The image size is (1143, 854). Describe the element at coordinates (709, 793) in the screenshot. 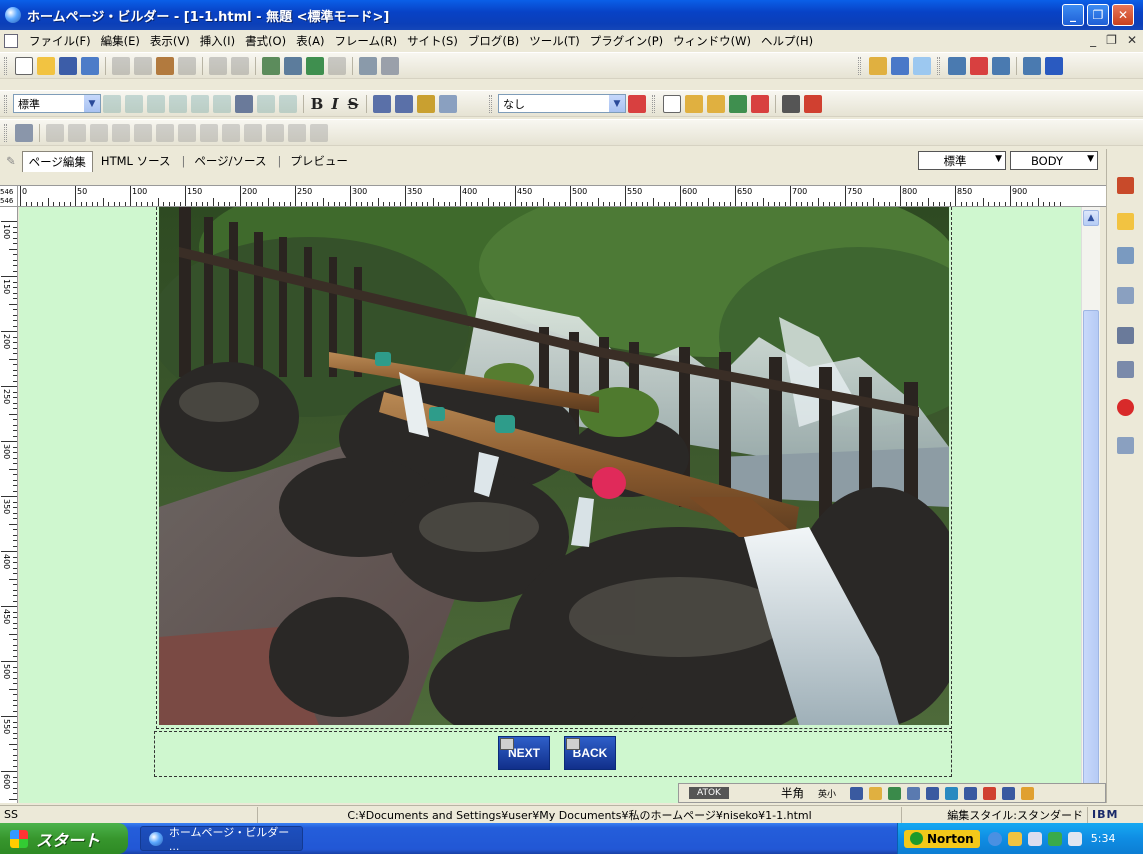

I see `atok-label: ATOK` at that location.